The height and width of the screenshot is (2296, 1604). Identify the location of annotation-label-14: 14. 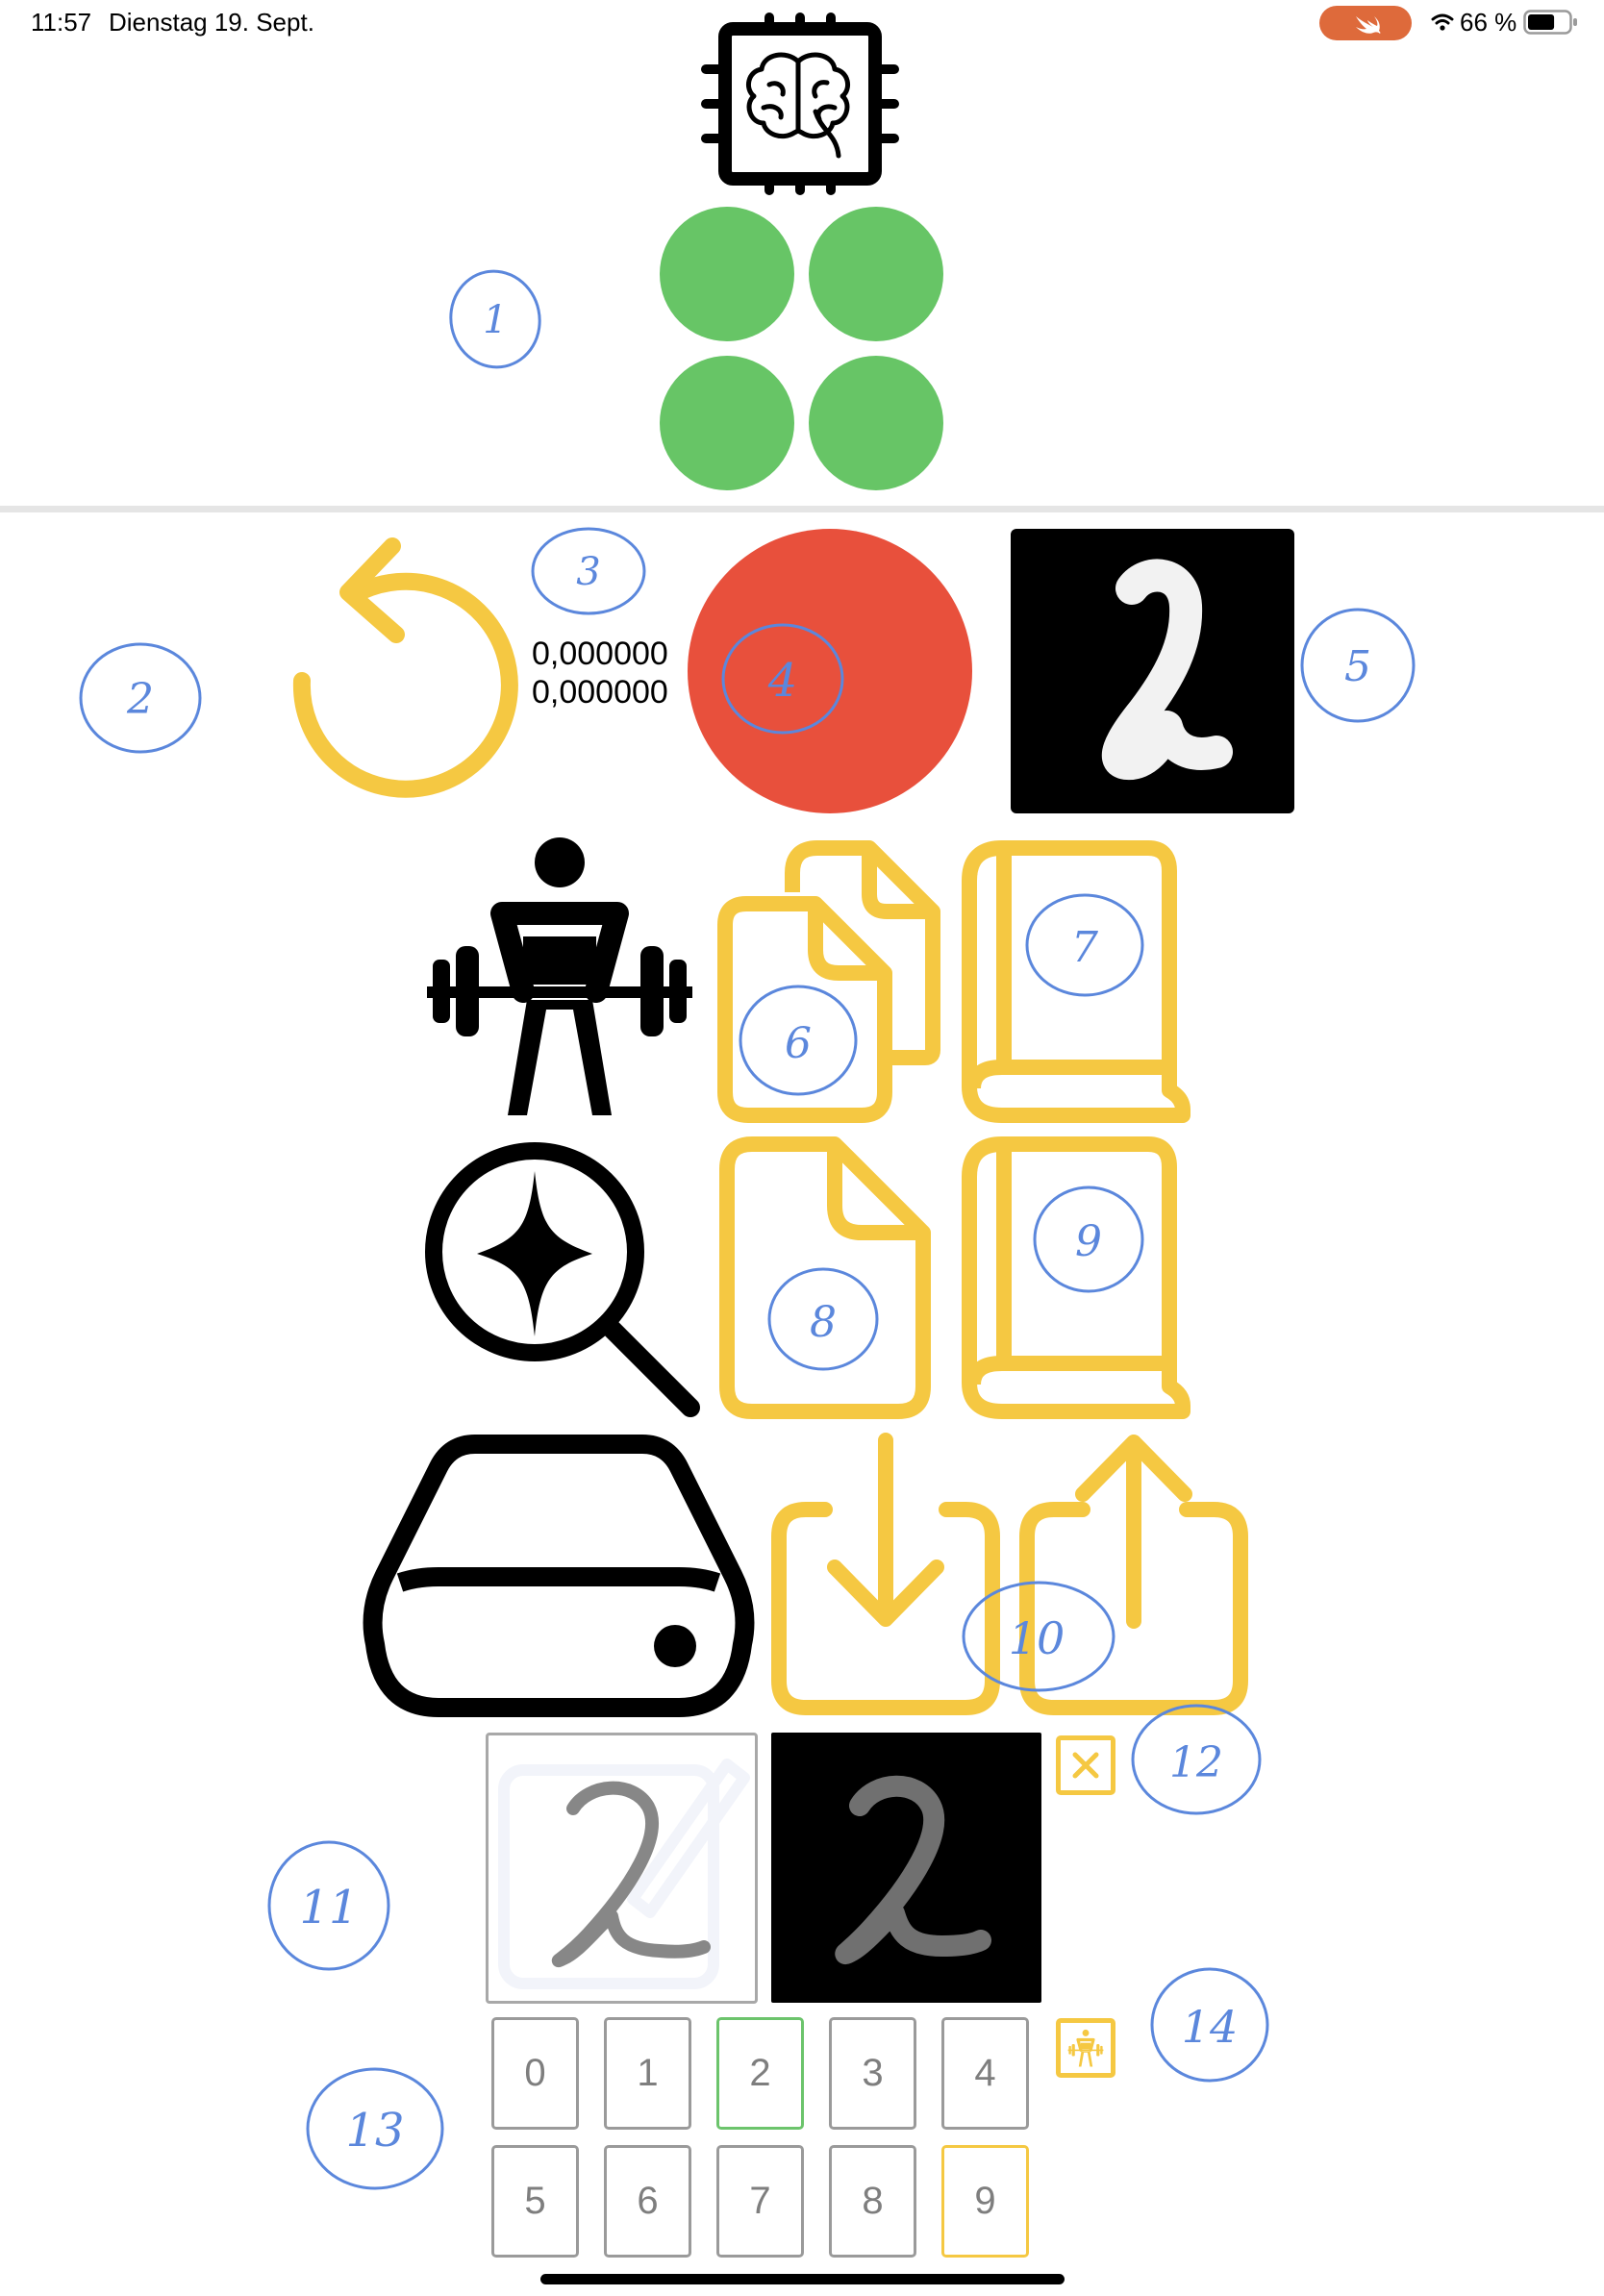
(1210, 2027).